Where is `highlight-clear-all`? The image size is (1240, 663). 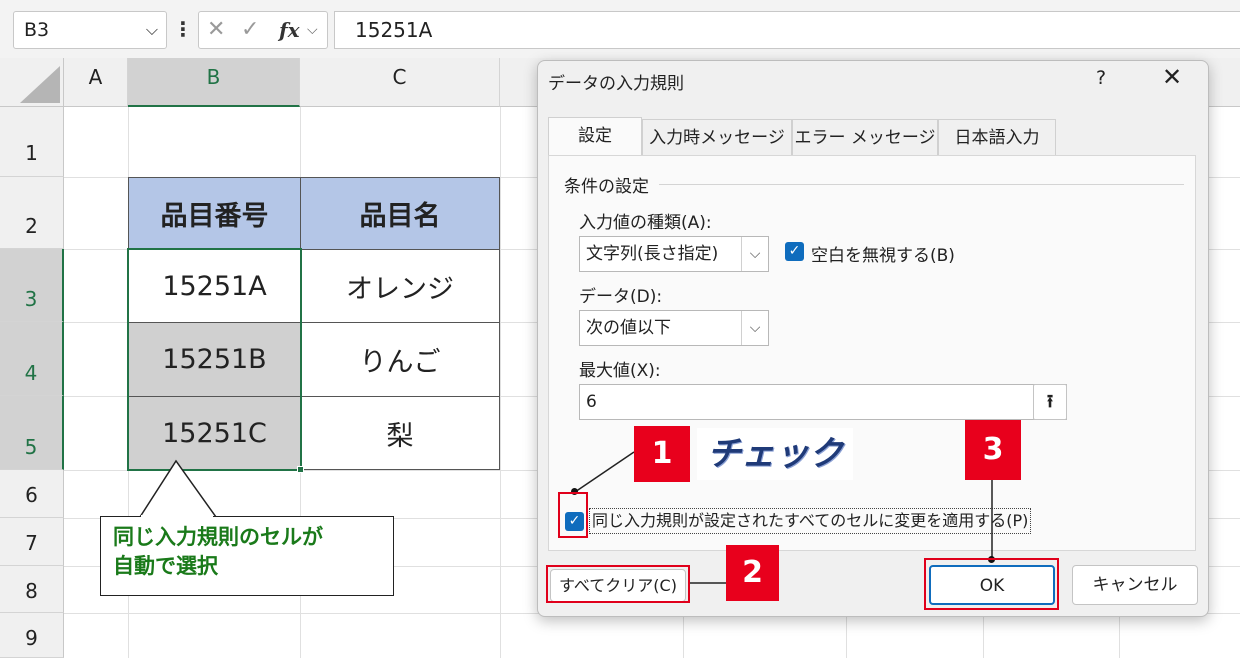 highlight-clear-all is located at coordinates (618, 584).